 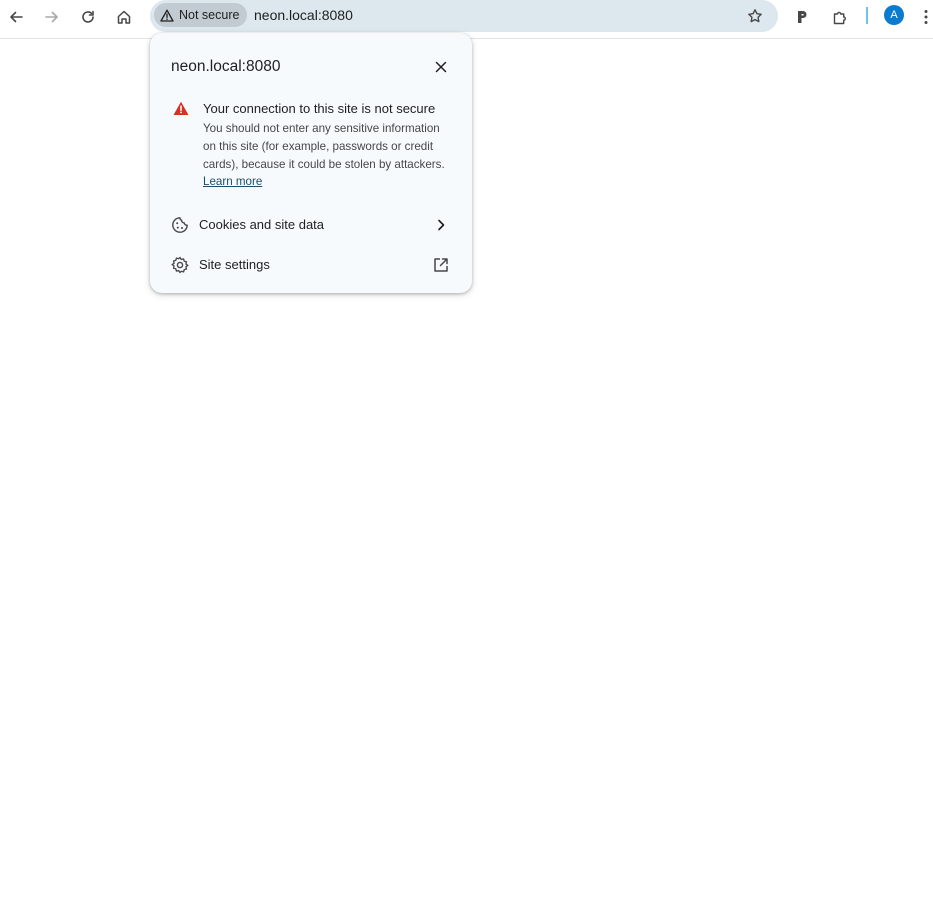 I want to click on extensions-button, so click(x=840, y=17).